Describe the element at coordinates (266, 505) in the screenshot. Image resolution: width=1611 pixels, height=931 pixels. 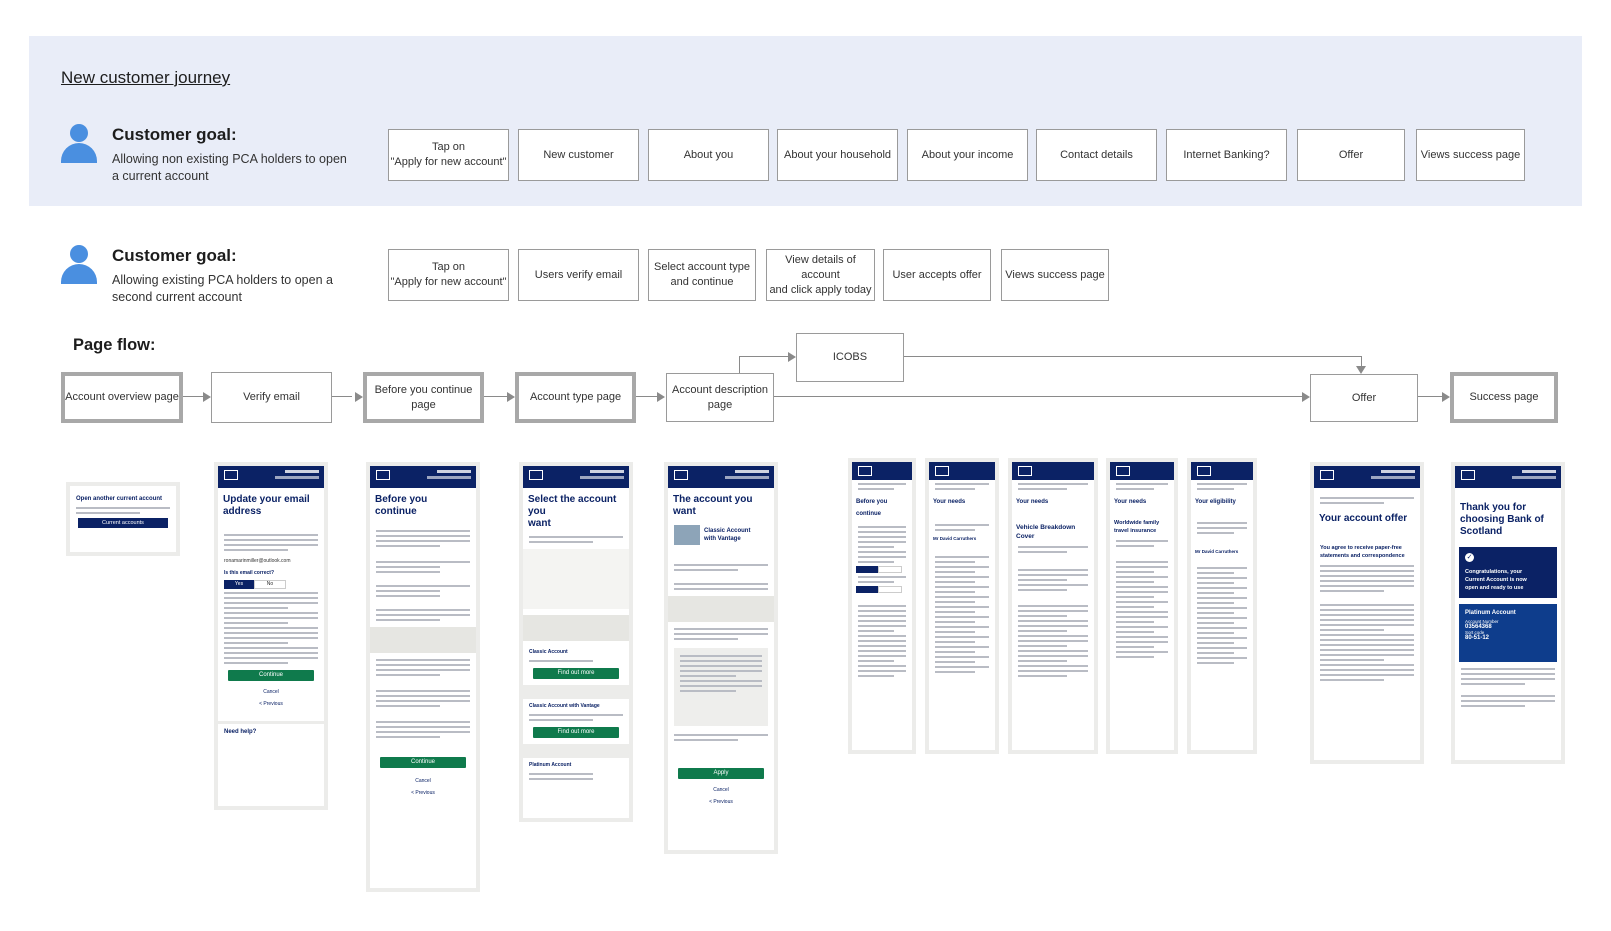
I see `verify-title: Update your email address` at that location.